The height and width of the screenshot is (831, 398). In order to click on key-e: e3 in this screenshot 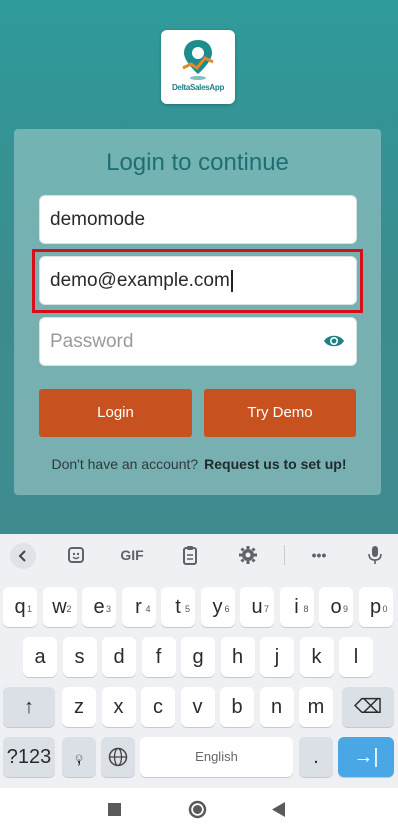, I will do `click(99, 607)`.